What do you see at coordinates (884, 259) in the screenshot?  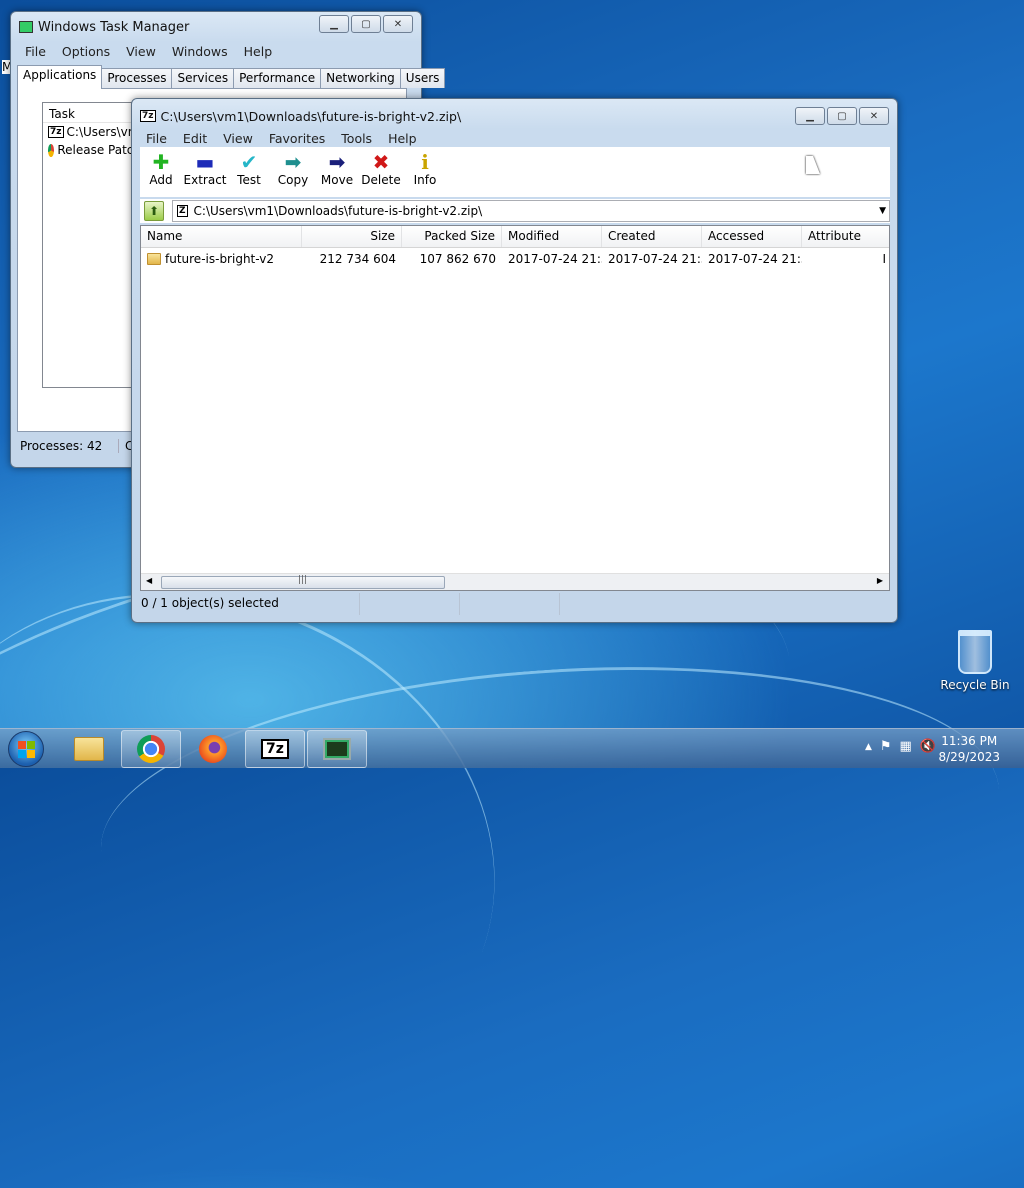 I see `file-attributes: I` at bounding box center [884, 259].